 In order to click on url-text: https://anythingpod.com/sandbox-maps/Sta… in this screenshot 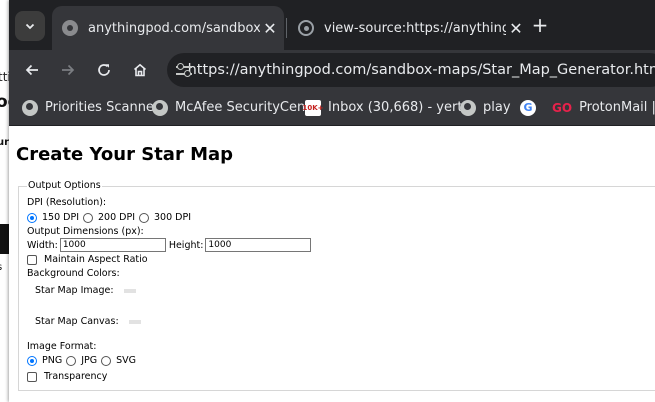, I will do `click(421, 70)`.